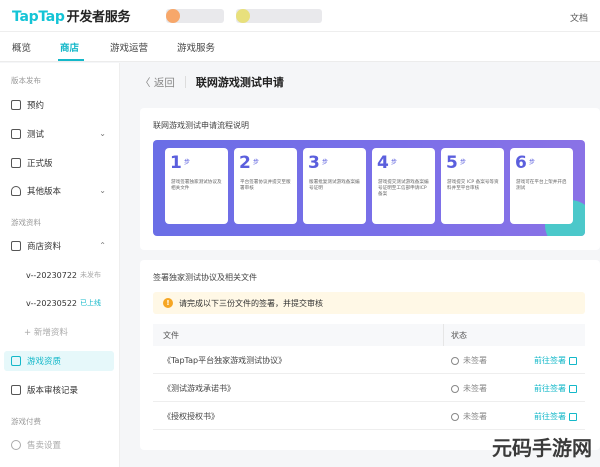  What do you see at coordinates (195, 16) in the screenshot?
I see `blurred-account` at bounding box center [195, 16].